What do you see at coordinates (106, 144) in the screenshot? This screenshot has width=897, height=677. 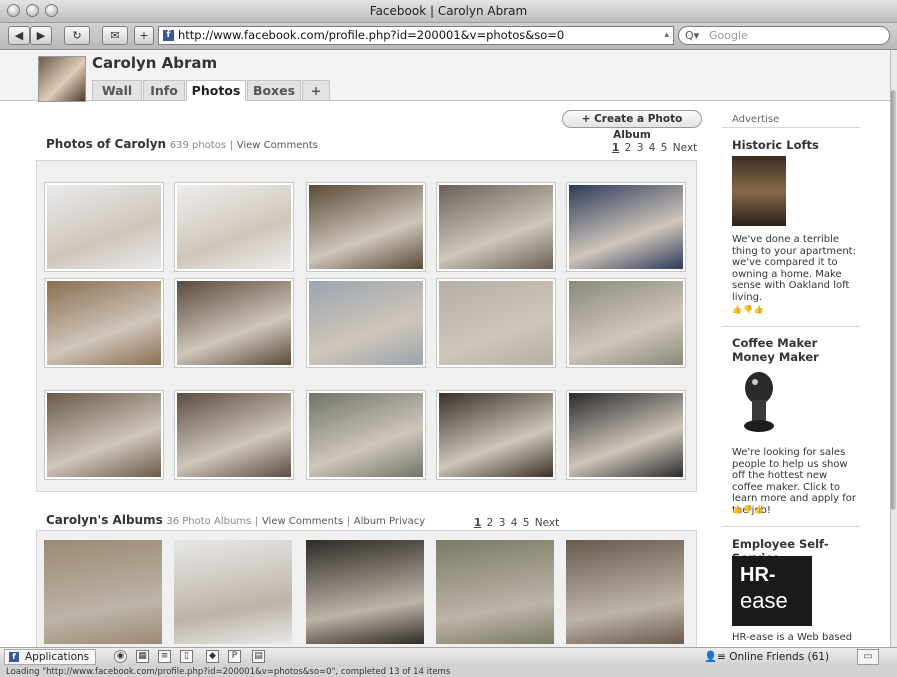 I see `photos-section-title: Photos of Carolyn` at bounding box center [106, 144].